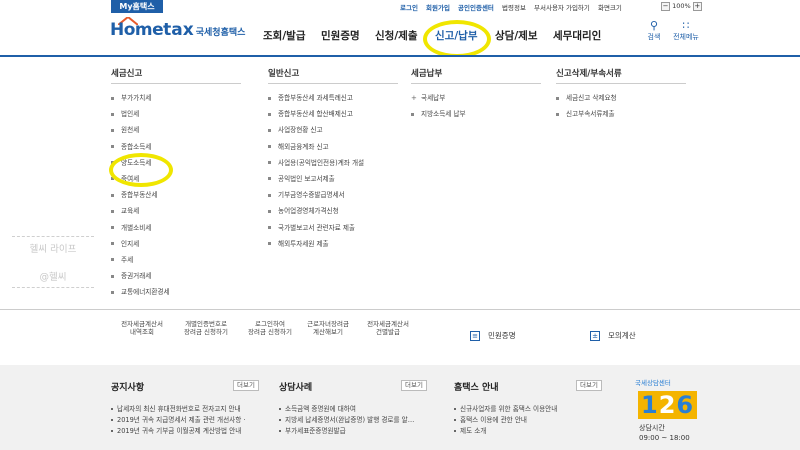 The height and width of the screenshot is (450, 800). What do you see at coordinates (562, 8) in the screenshot?
I see `dept-user-signup-link: 부서사용자 가입하기` at bounding box center [562, 8].